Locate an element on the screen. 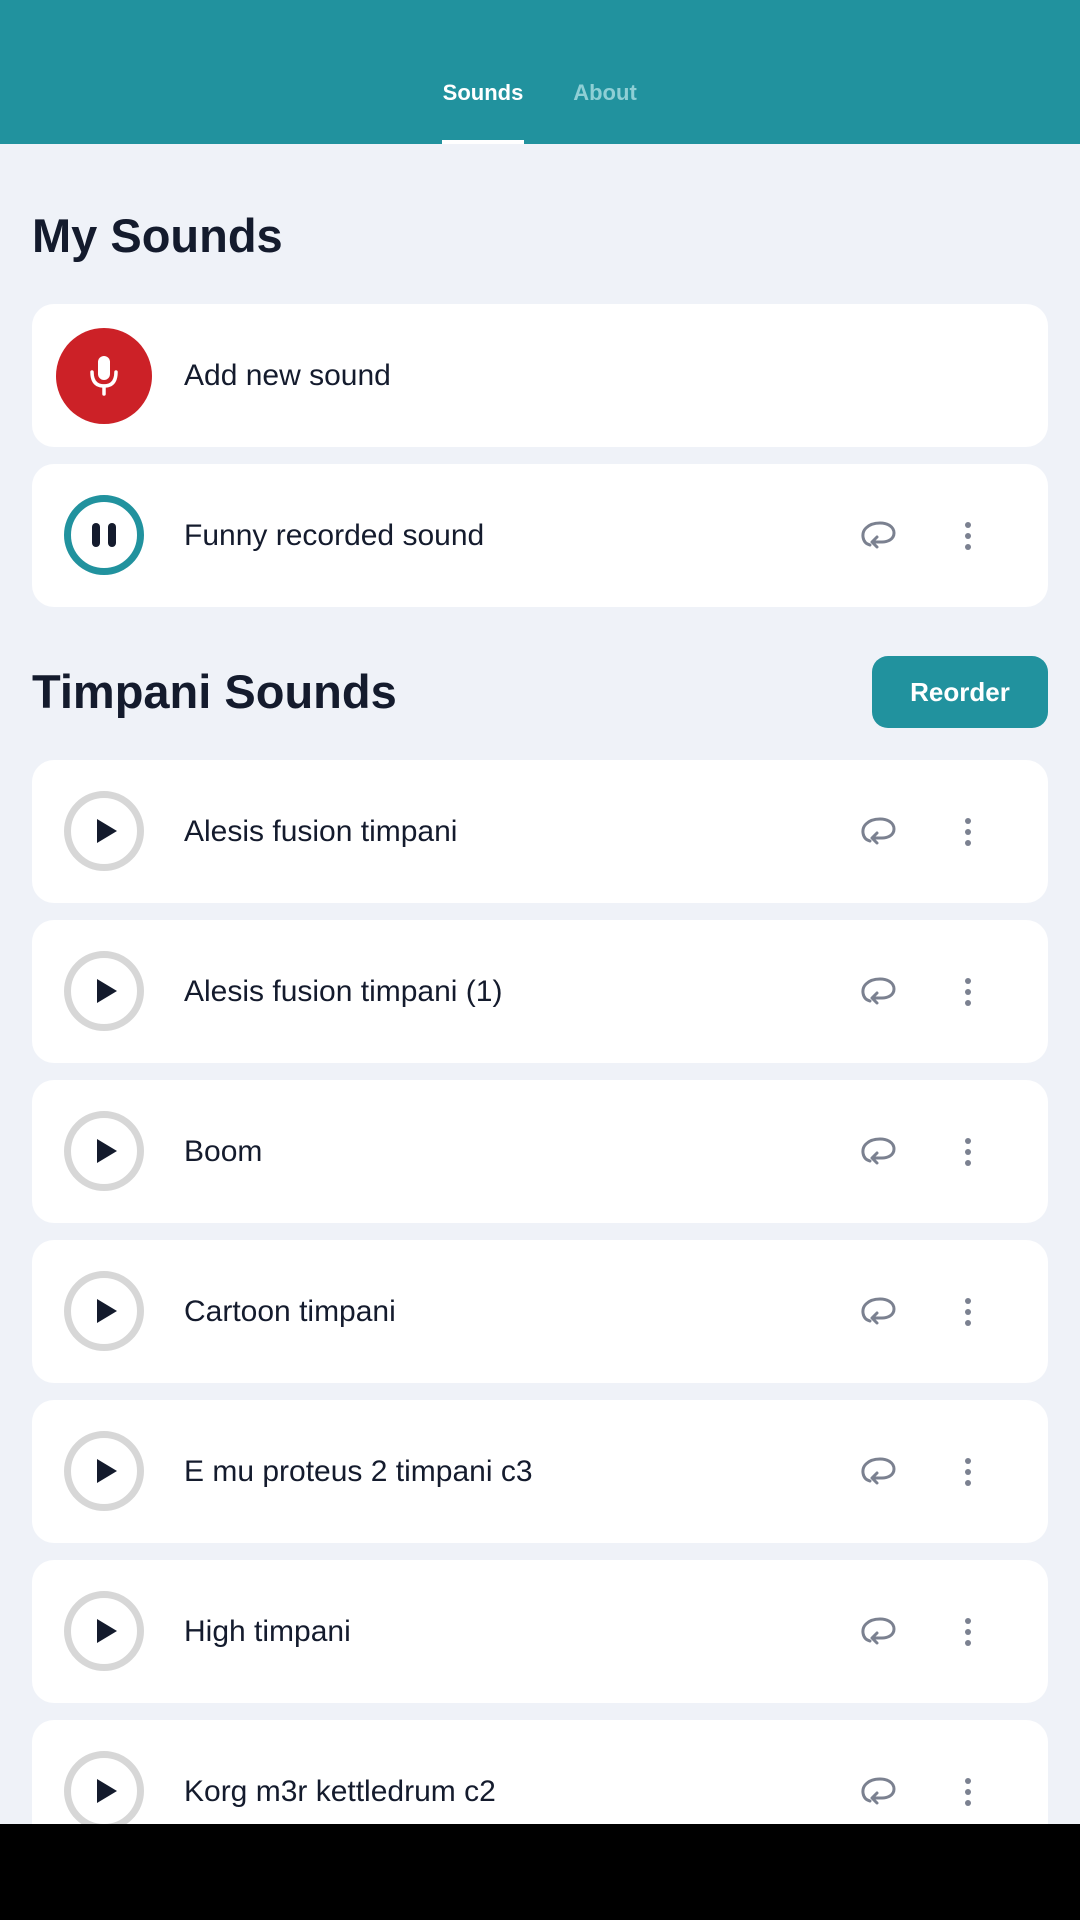  tab-about: About is located at coordinates (605, 112).